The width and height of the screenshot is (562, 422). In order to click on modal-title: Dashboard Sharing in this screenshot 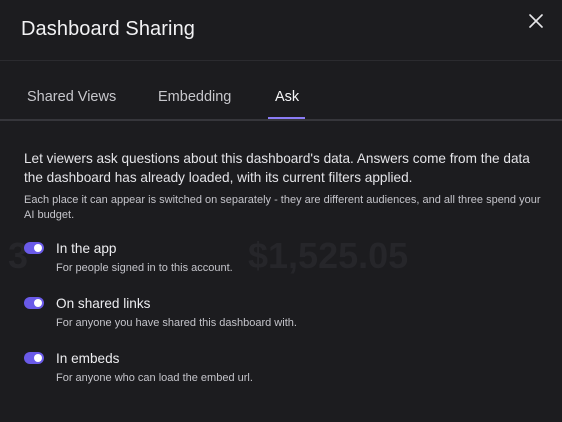, I will do `click(108, 29)`.